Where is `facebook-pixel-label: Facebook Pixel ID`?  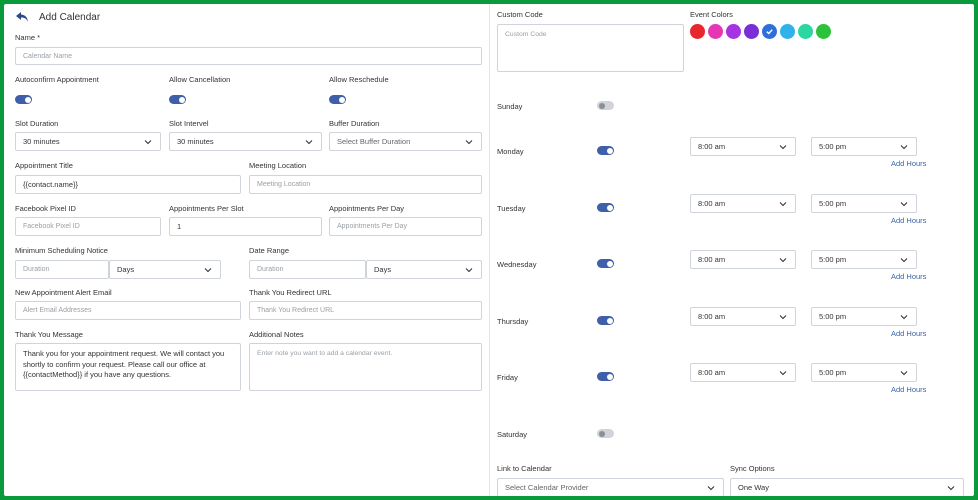 facebook-pixel-label: Facebook Pixel ID is located at coordinates (45, 208).